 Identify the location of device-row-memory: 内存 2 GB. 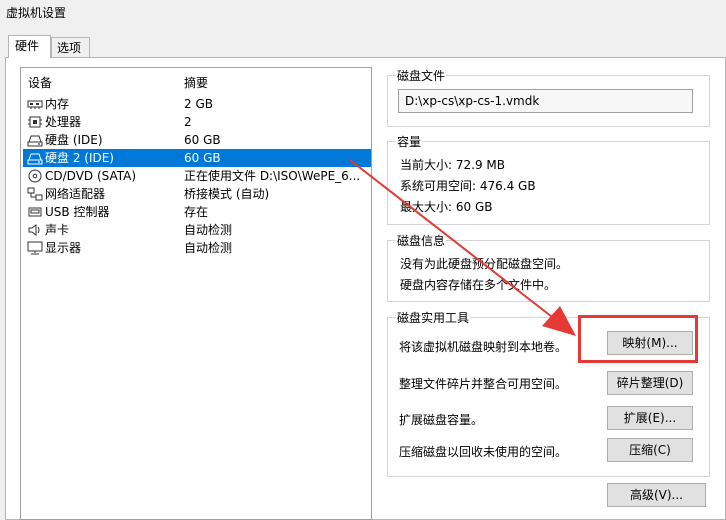
(197, 104).